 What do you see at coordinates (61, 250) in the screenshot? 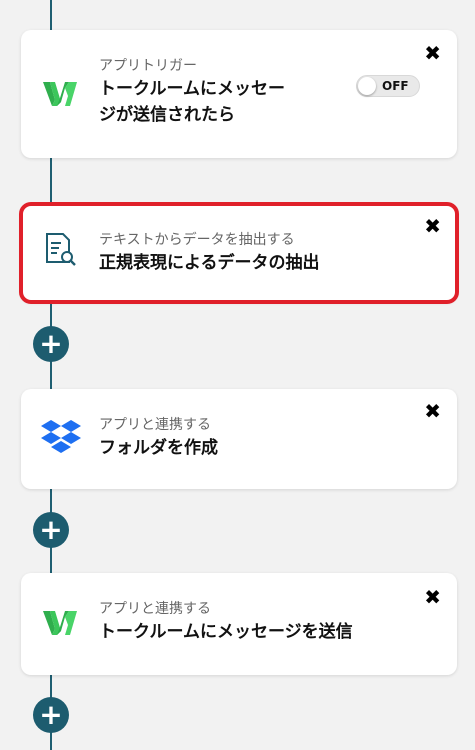
I see `document-search-icon` at bounding box center [61, 250].